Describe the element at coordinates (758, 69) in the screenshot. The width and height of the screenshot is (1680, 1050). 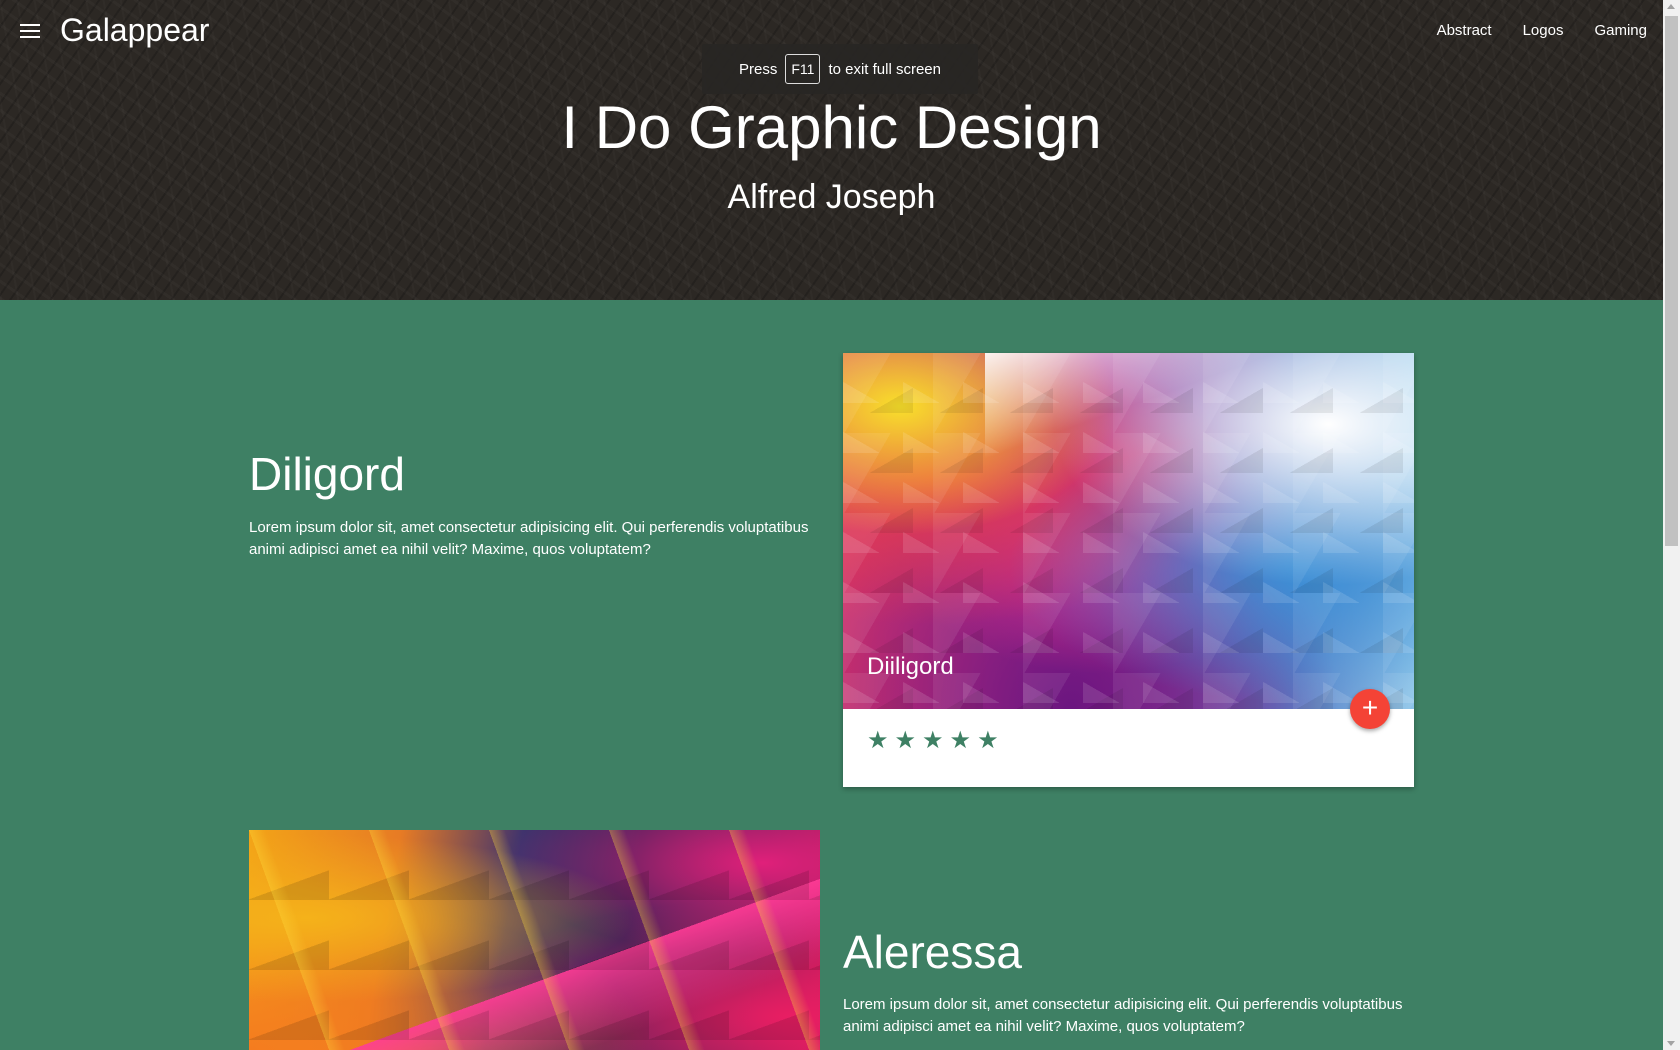
I see `fullscreen-notice-before: Press` at that location.